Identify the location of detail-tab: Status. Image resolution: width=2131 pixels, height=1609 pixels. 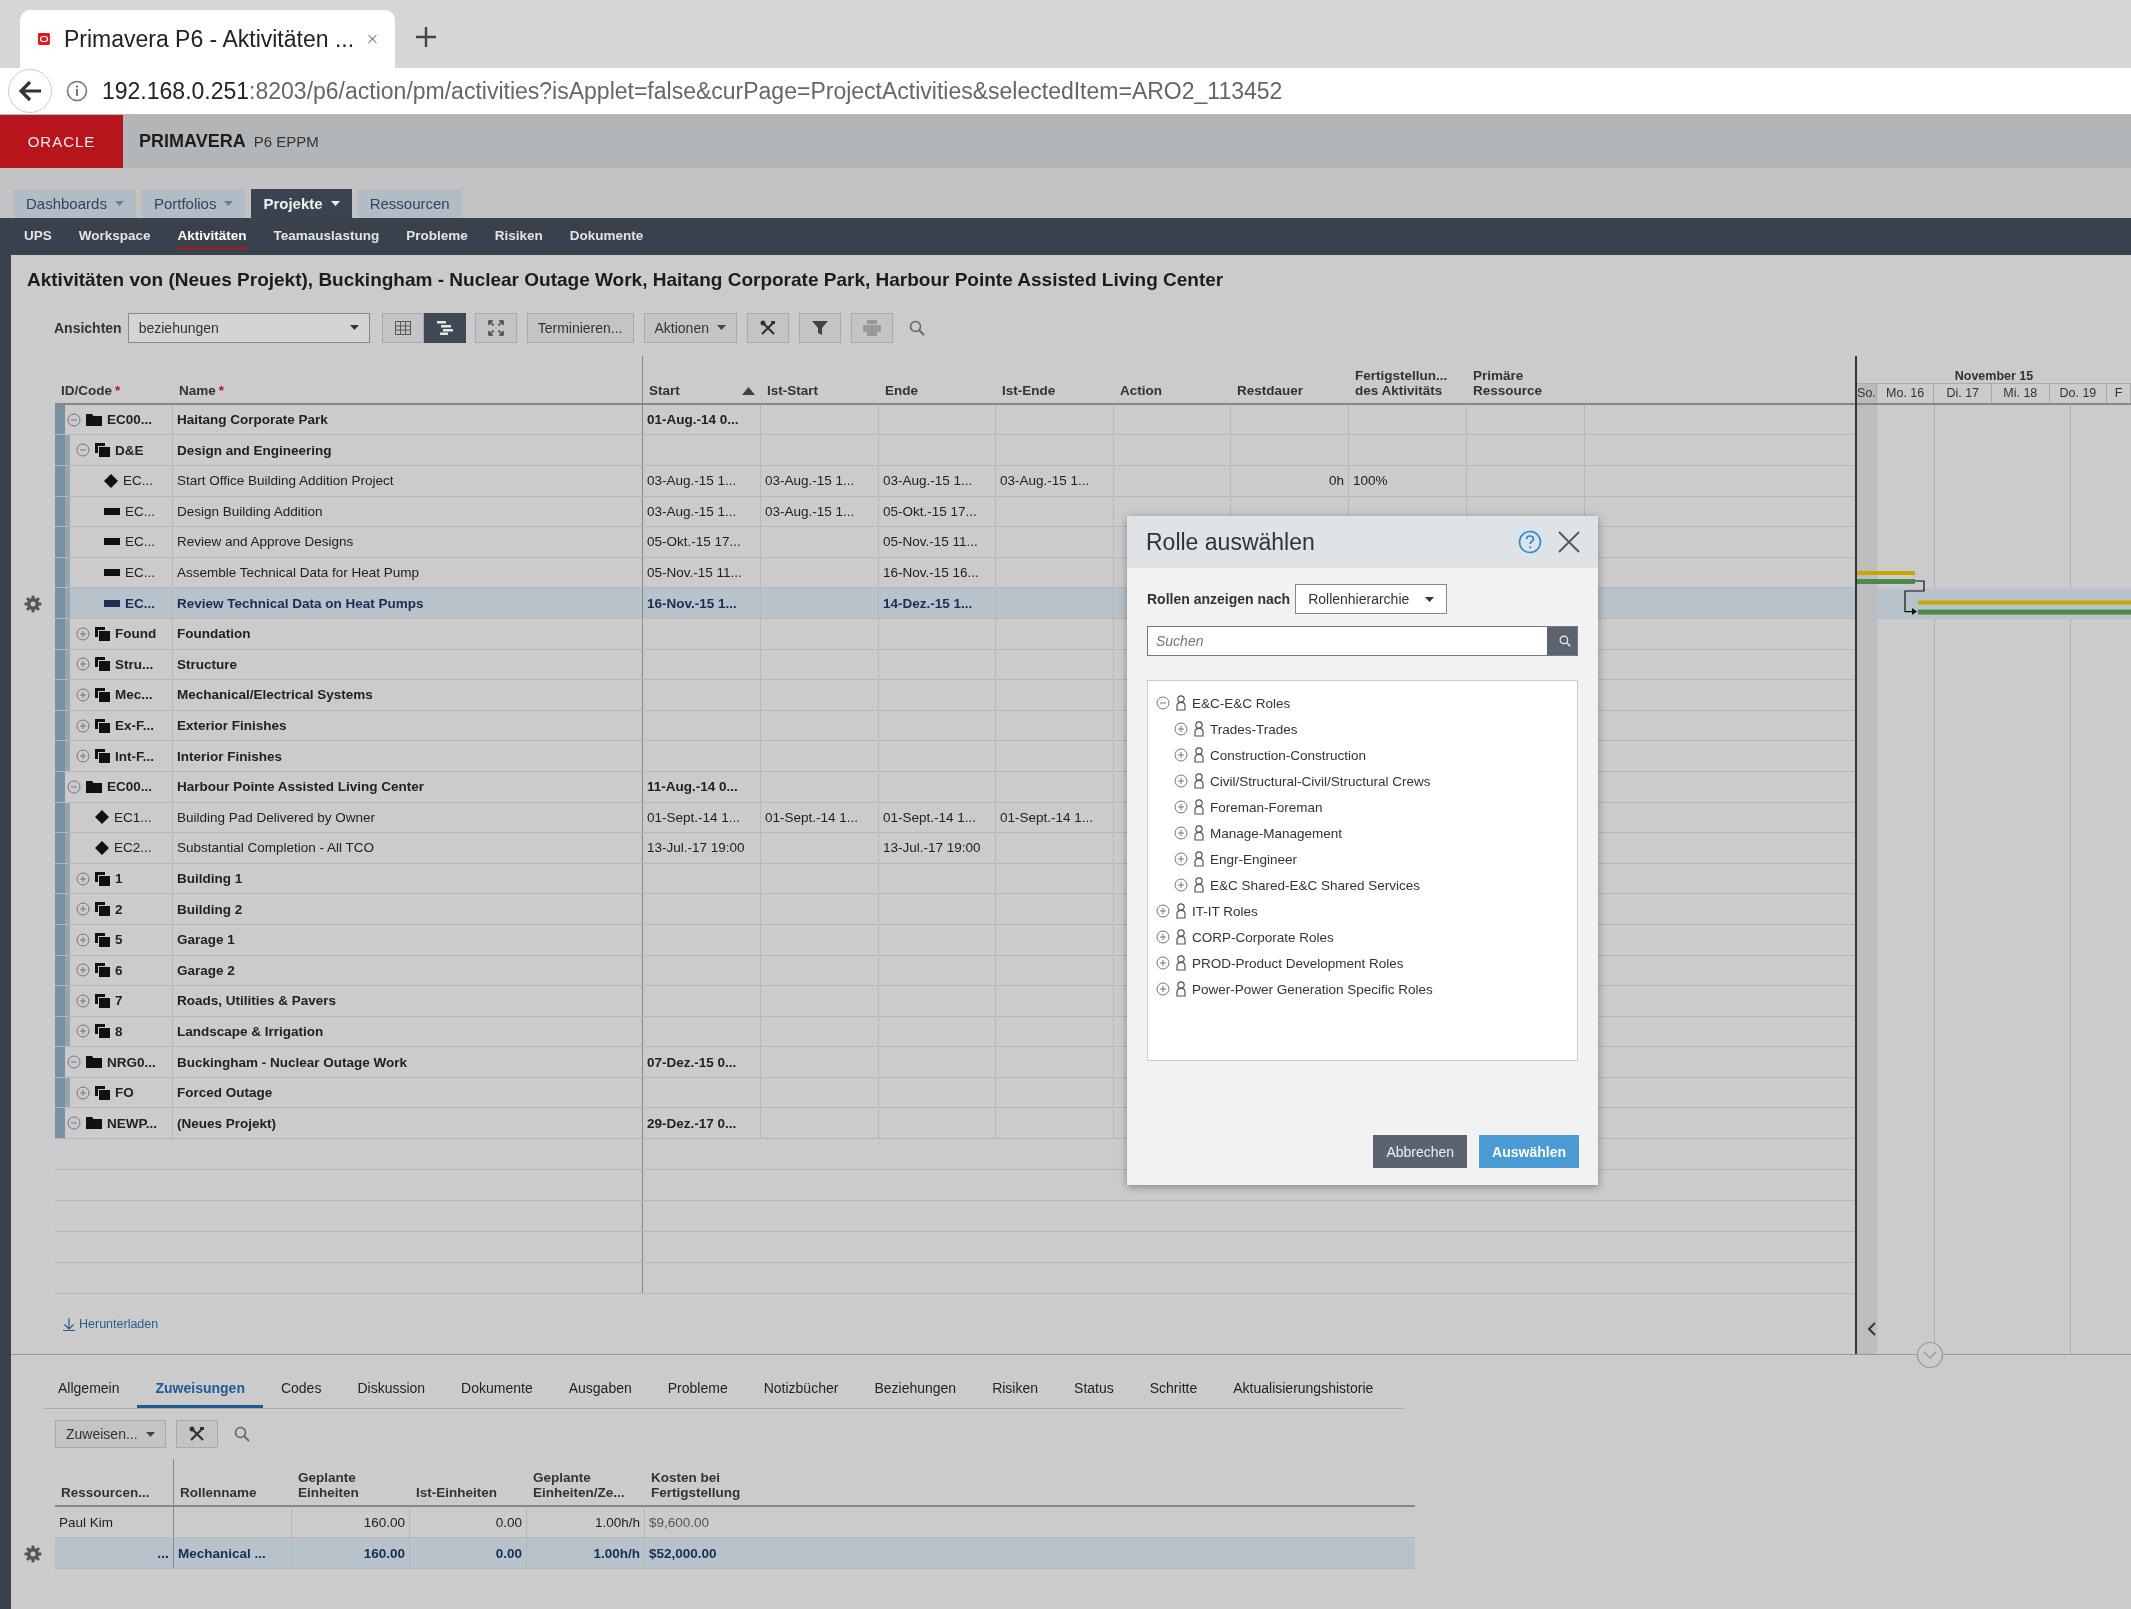
(1094, 1390).